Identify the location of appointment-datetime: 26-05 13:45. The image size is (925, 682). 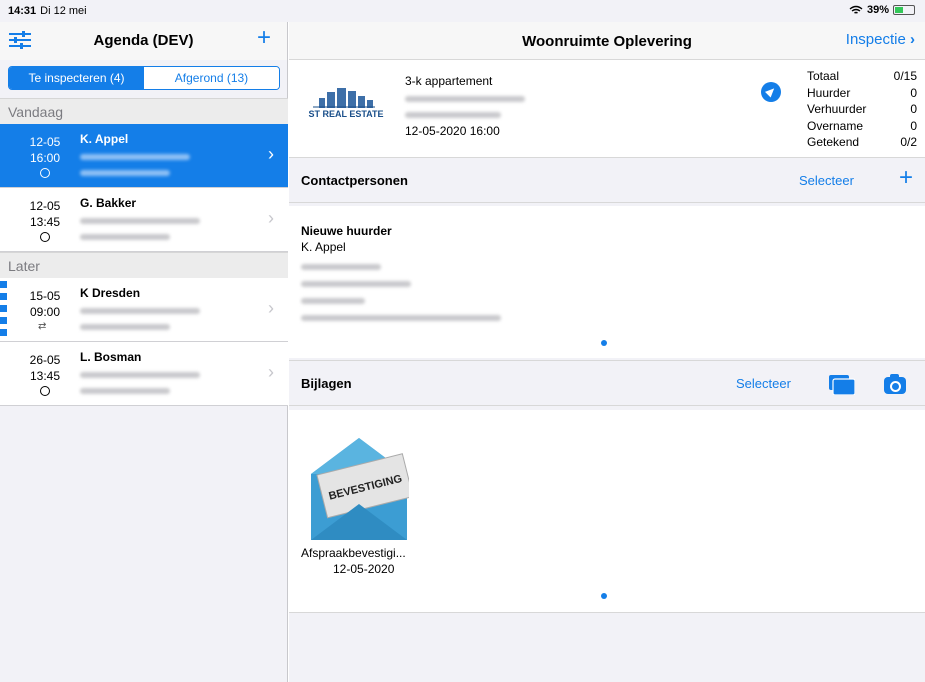
(45, 368).